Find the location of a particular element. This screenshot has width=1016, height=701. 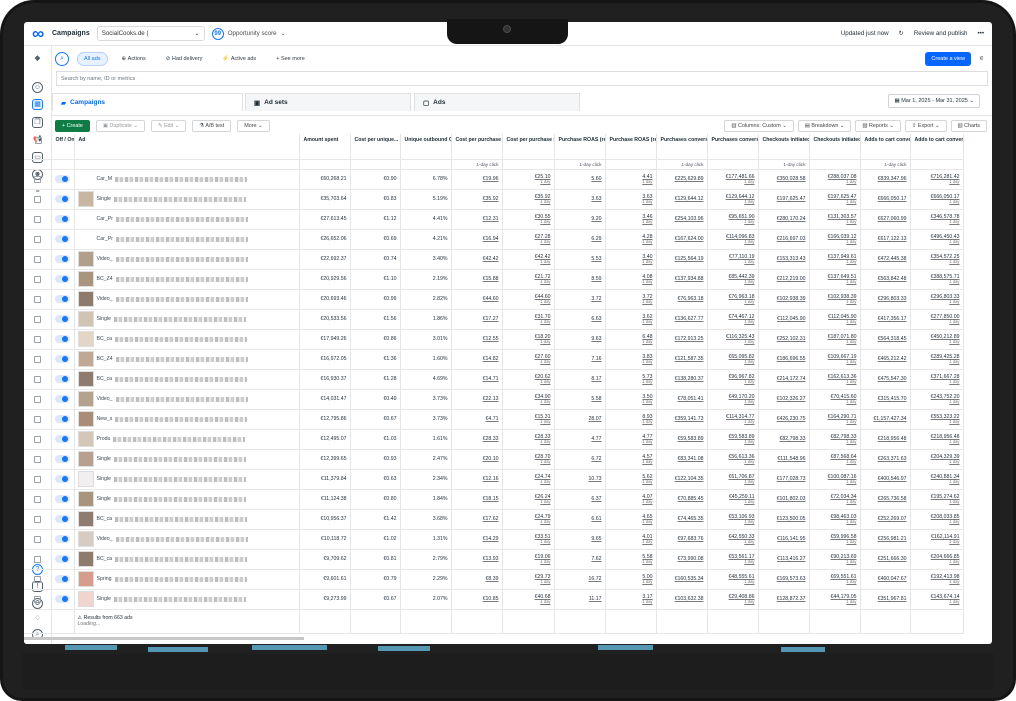

duplicate-button: ▣ Duplicate ⌄ is located at coordinates (120, 125).